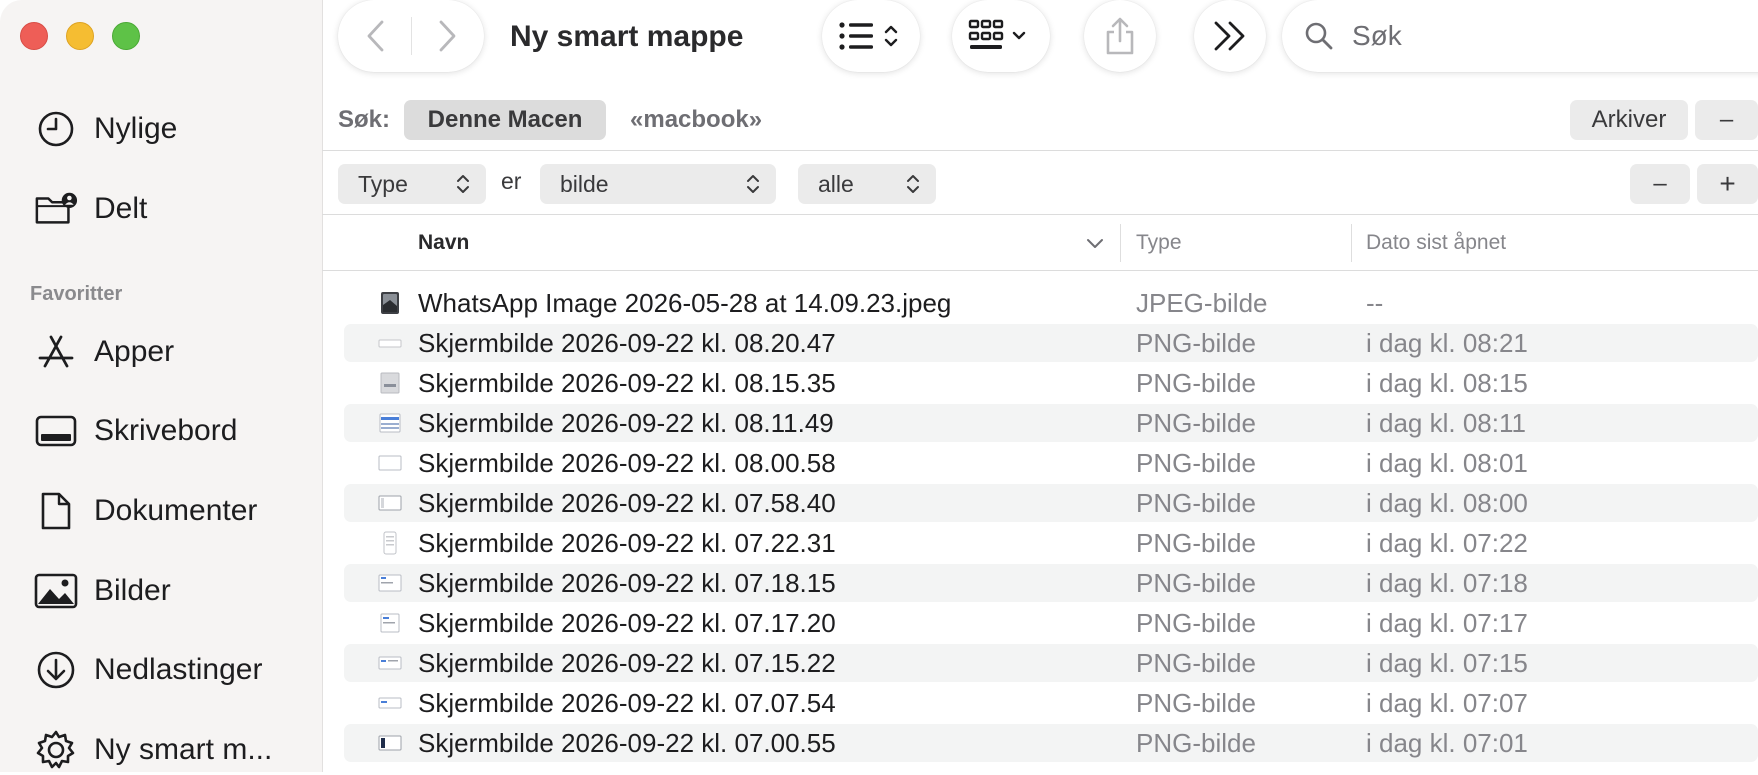  Describe the element at coordinates (166, 430) in the screenshot. I see `sidebar-item-label: Skrivebord` at that location.